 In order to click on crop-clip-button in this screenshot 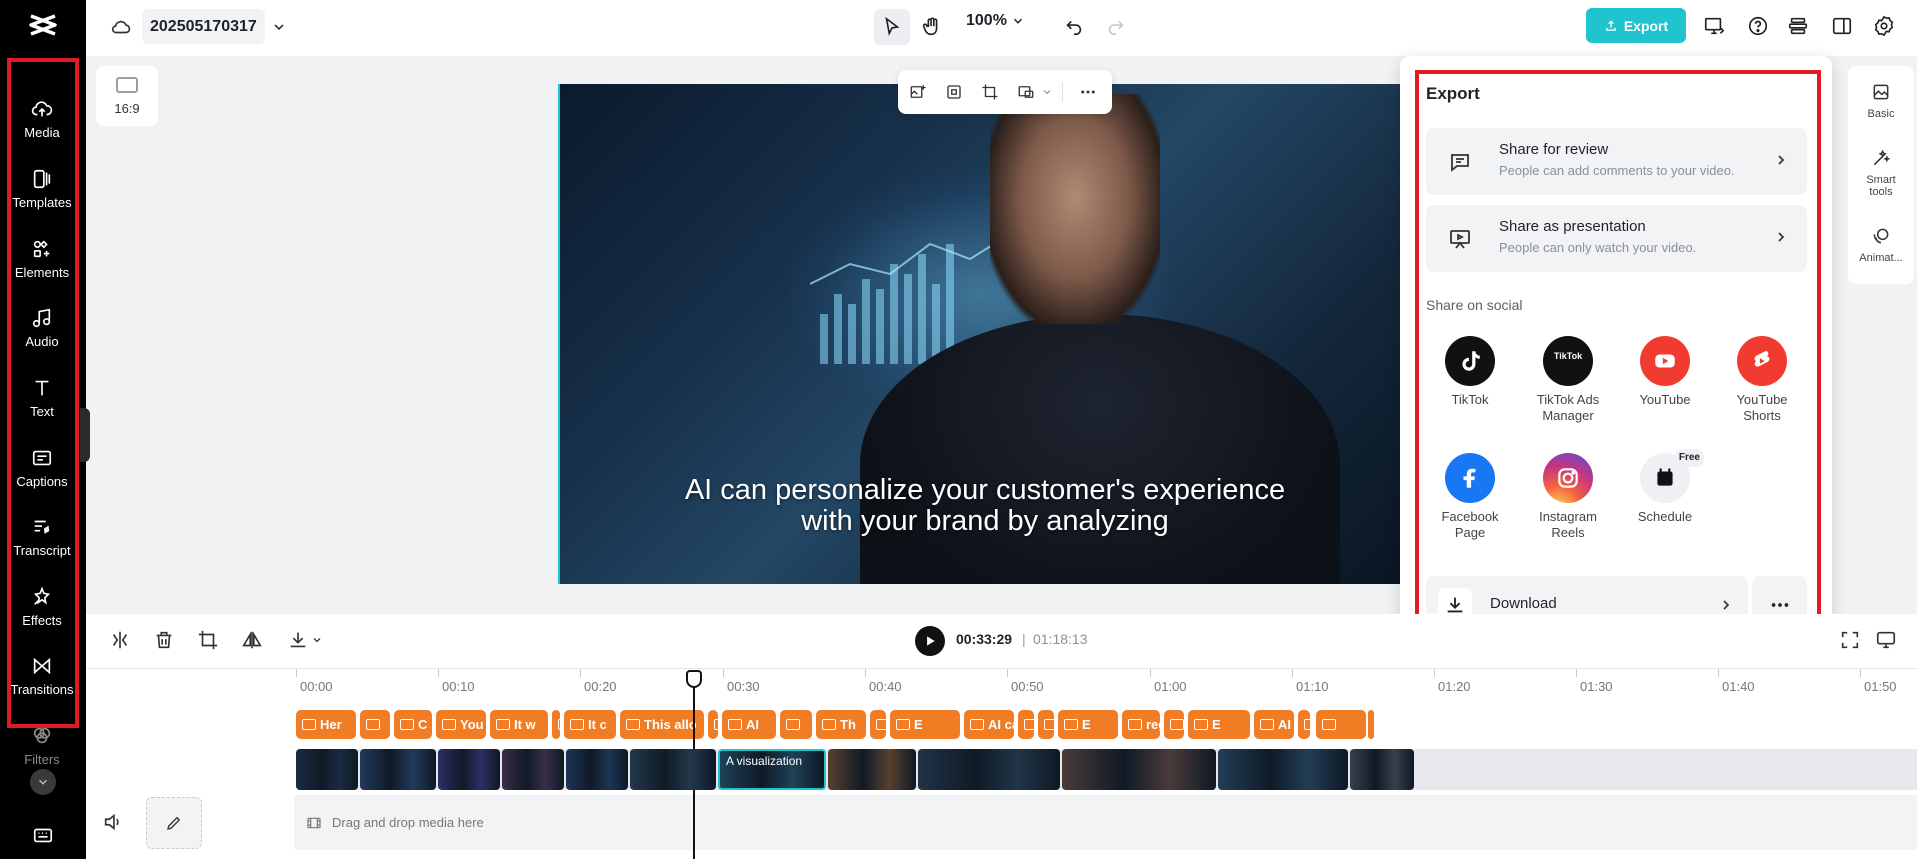, I will do `click(208, 640)`.